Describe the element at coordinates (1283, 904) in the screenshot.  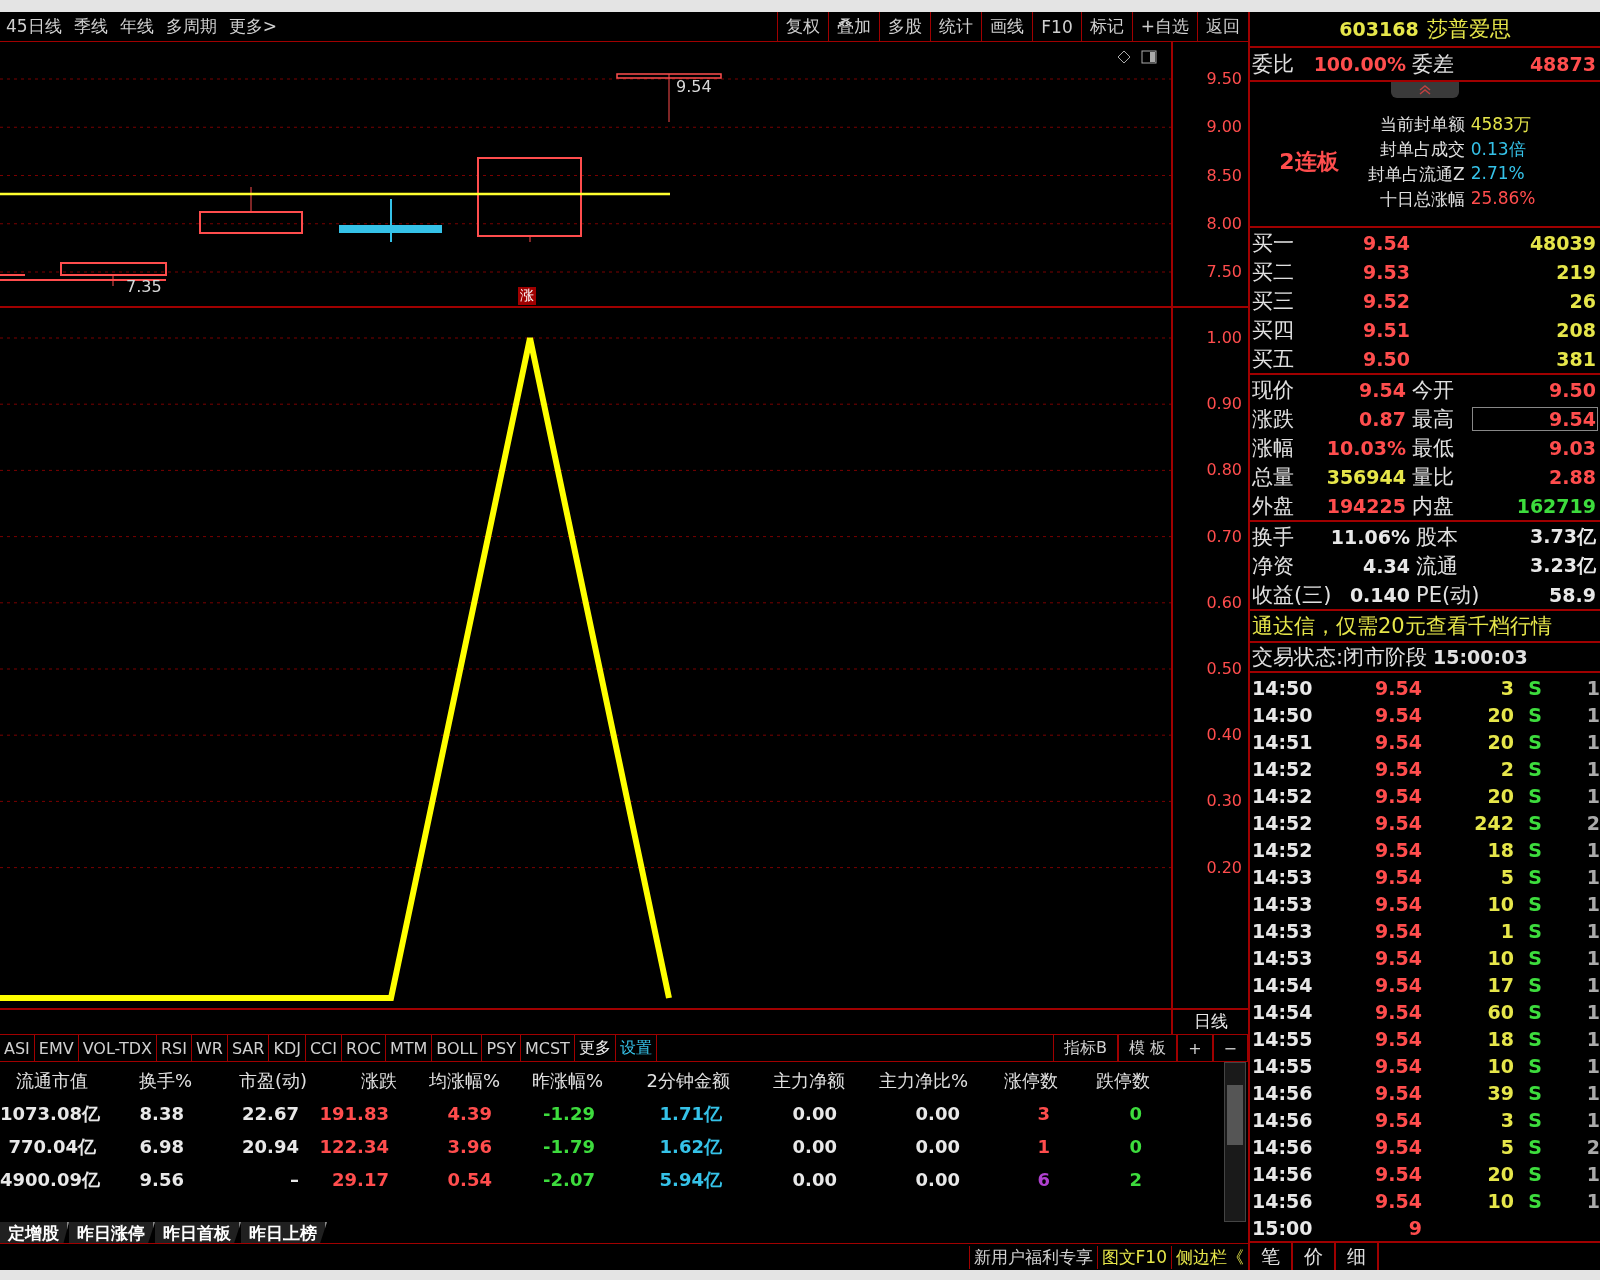
I see `tick-time: 14:53` at that location.